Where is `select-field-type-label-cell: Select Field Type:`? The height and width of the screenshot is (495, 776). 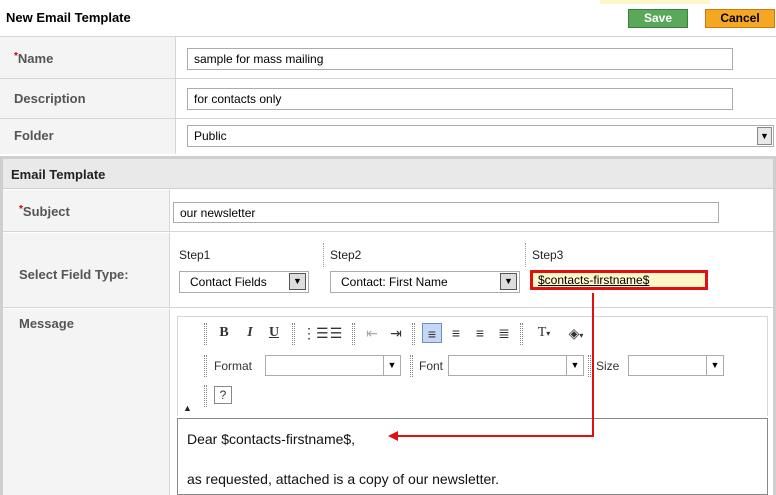 select-field-type-label-cell: Select Field Type: is located at coordinates (86, 270).